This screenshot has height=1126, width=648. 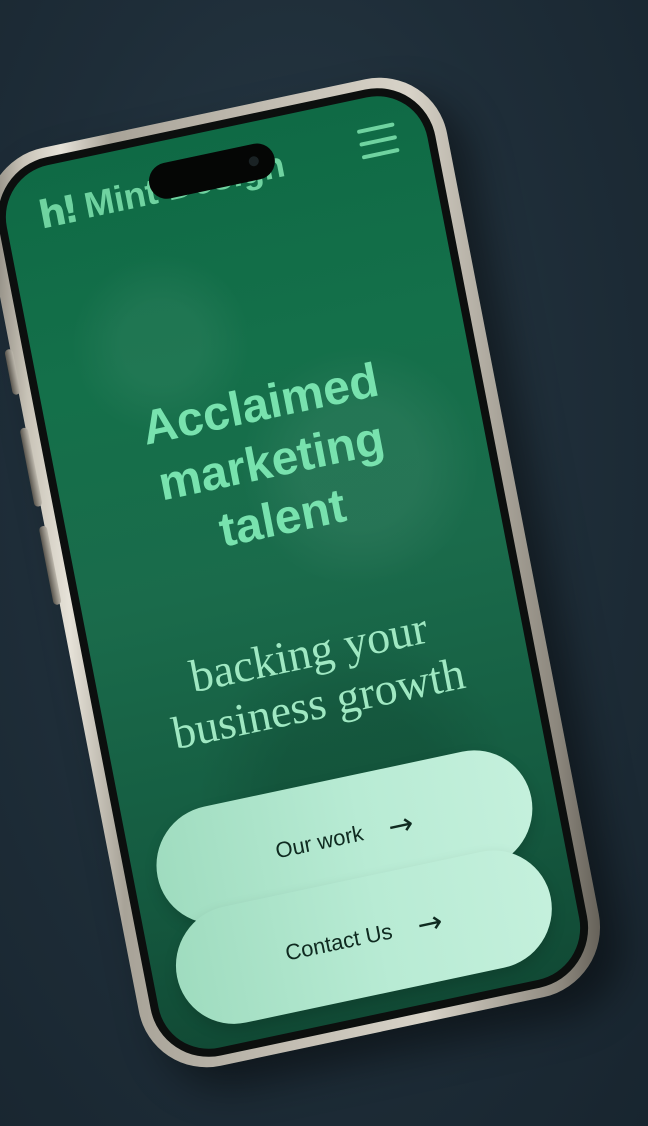 I want to click on camera-lens, so click(x=253, y=161).